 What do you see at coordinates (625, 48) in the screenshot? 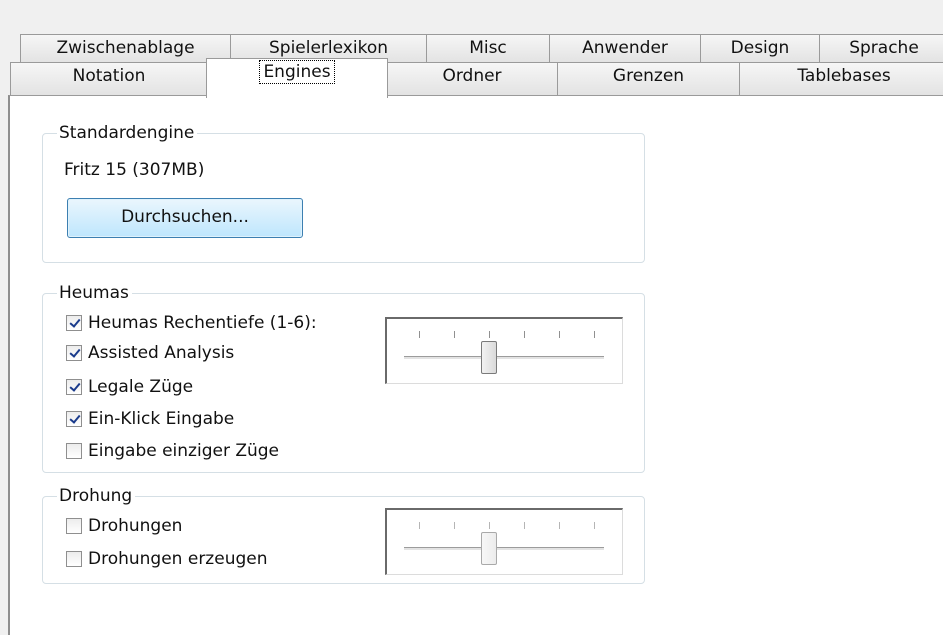
I see `tab-anwender: Anwender` at bounding box center [625, 48].